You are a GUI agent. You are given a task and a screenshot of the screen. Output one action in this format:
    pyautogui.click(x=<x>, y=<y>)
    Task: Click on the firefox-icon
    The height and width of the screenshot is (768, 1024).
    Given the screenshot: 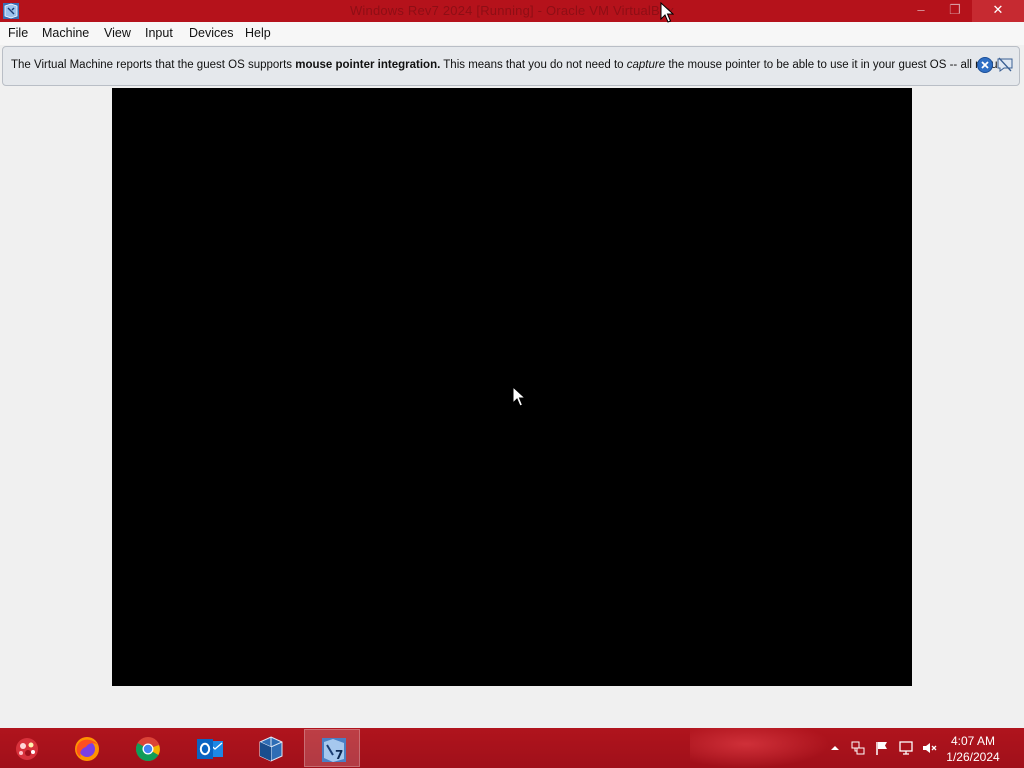 What is the action you would take?
    pyautogui.click(x=87, y=749)
    